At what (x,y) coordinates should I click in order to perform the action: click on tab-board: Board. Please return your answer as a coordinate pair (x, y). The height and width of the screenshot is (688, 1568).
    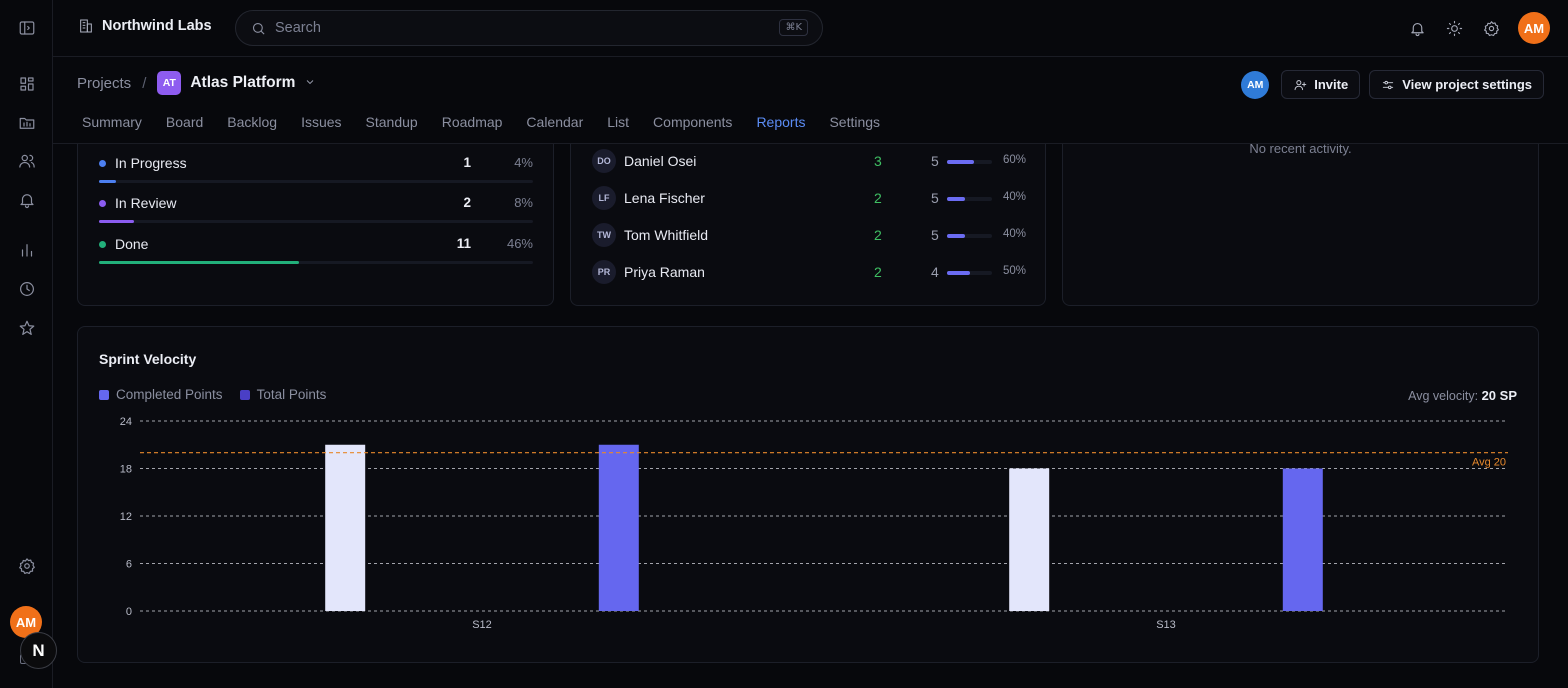
    Looking at the image, I should click on (184, 122).